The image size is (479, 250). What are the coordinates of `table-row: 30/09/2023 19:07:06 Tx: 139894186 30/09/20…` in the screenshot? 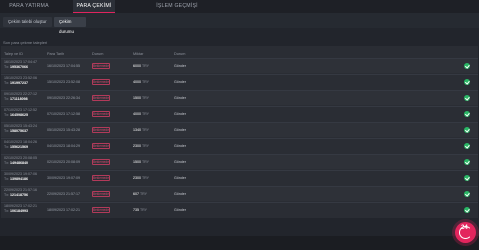 It's located at (239, 177).